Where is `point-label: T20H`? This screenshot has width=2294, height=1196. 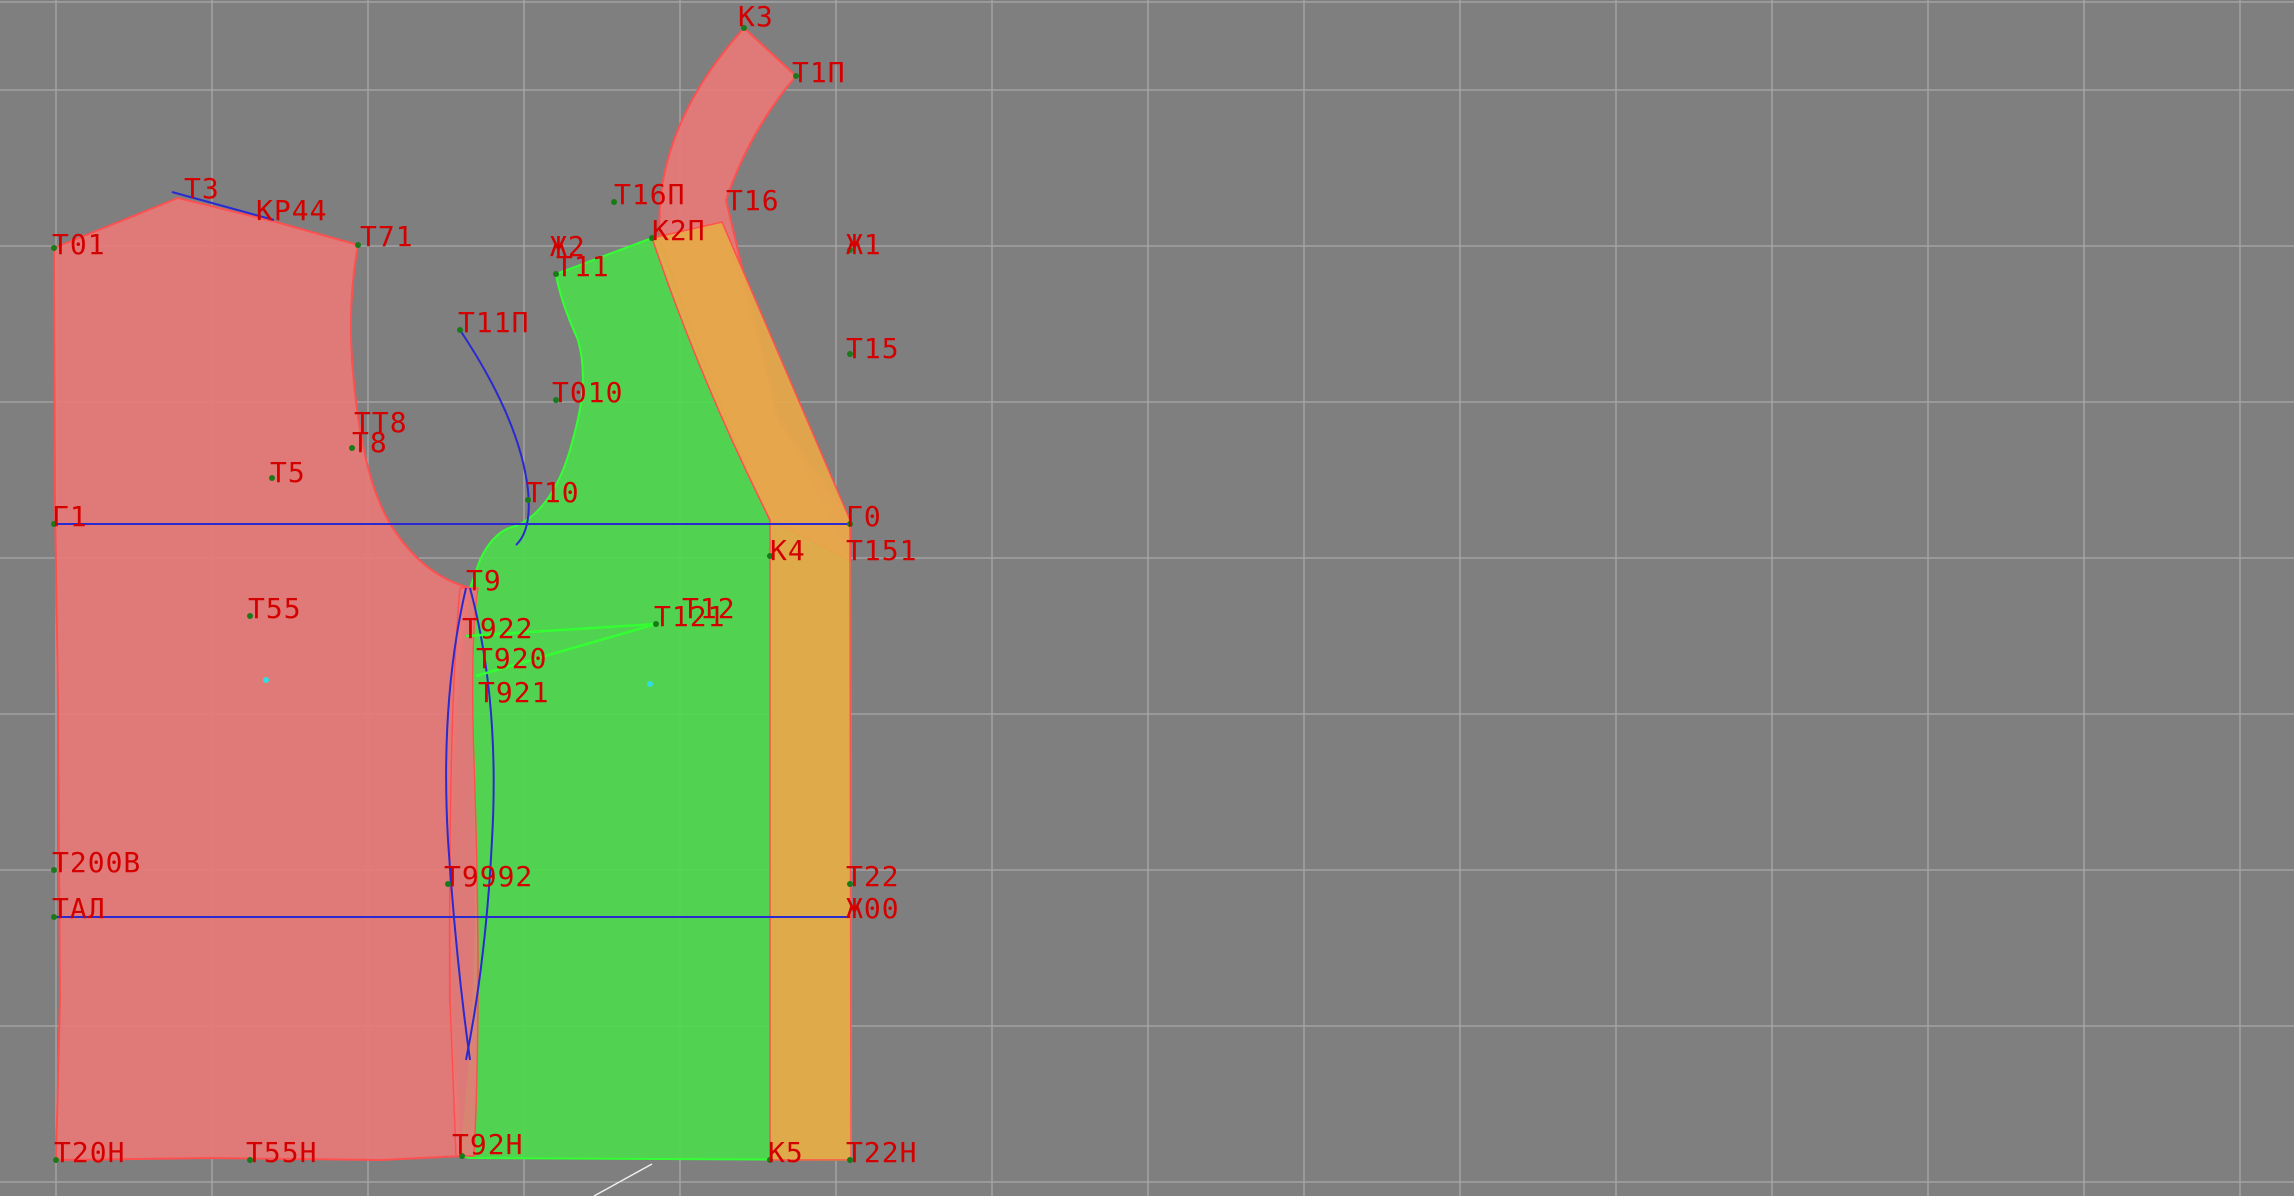
point-label: T20H is located at coordinates (89, 1152).